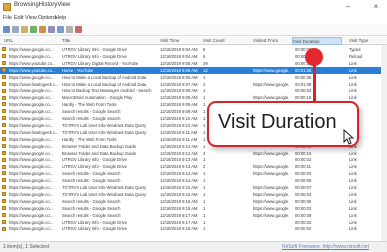 This screenshot has height=252, width=387. I want to click on cell-title: Home - YouTube, so click(78, 70).